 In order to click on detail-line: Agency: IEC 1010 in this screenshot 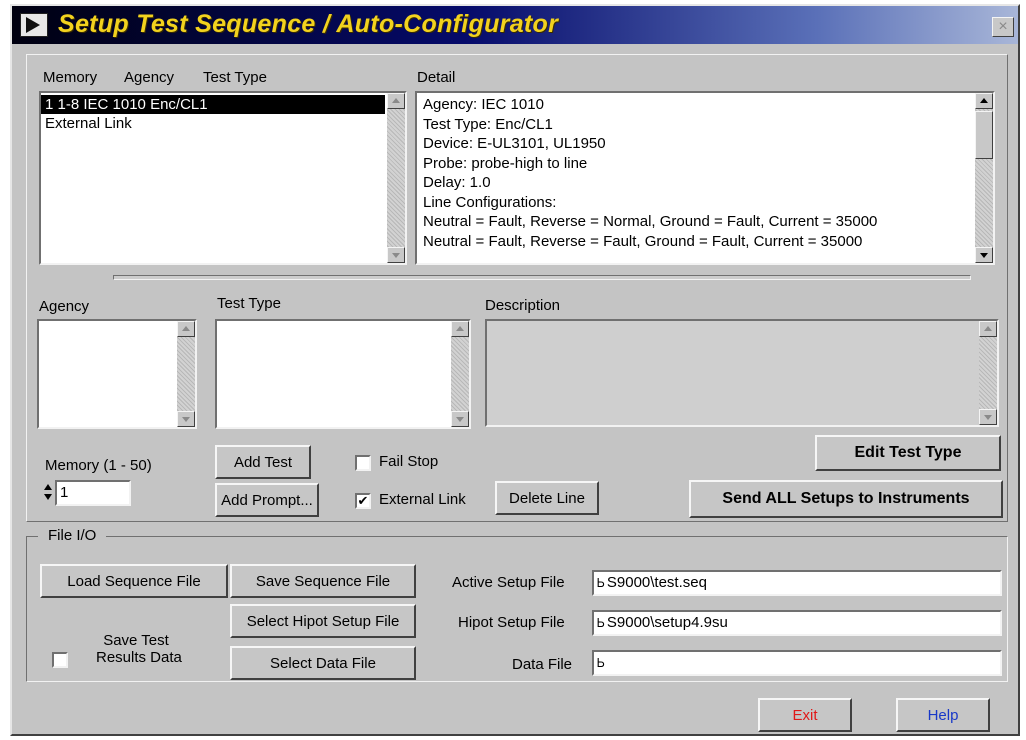, I will do `click(483, 104)`.